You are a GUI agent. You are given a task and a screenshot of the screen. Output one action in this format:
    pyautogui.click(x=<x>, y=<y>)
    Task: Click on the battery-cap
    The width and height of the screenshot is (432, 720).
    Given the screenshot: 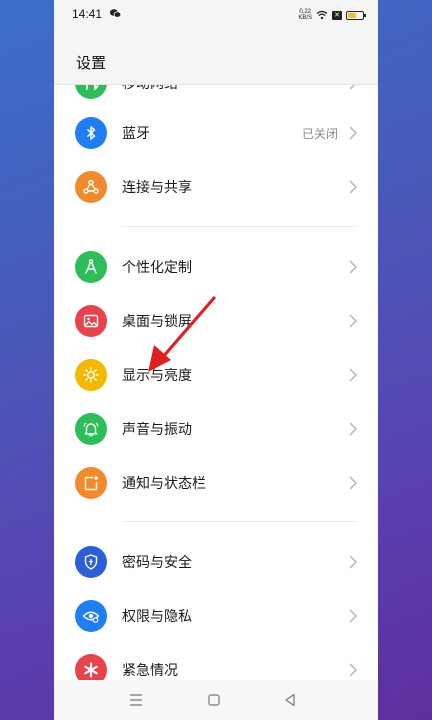 What is the action you would take?
    pyautogui.click(x=365, y=15)
    